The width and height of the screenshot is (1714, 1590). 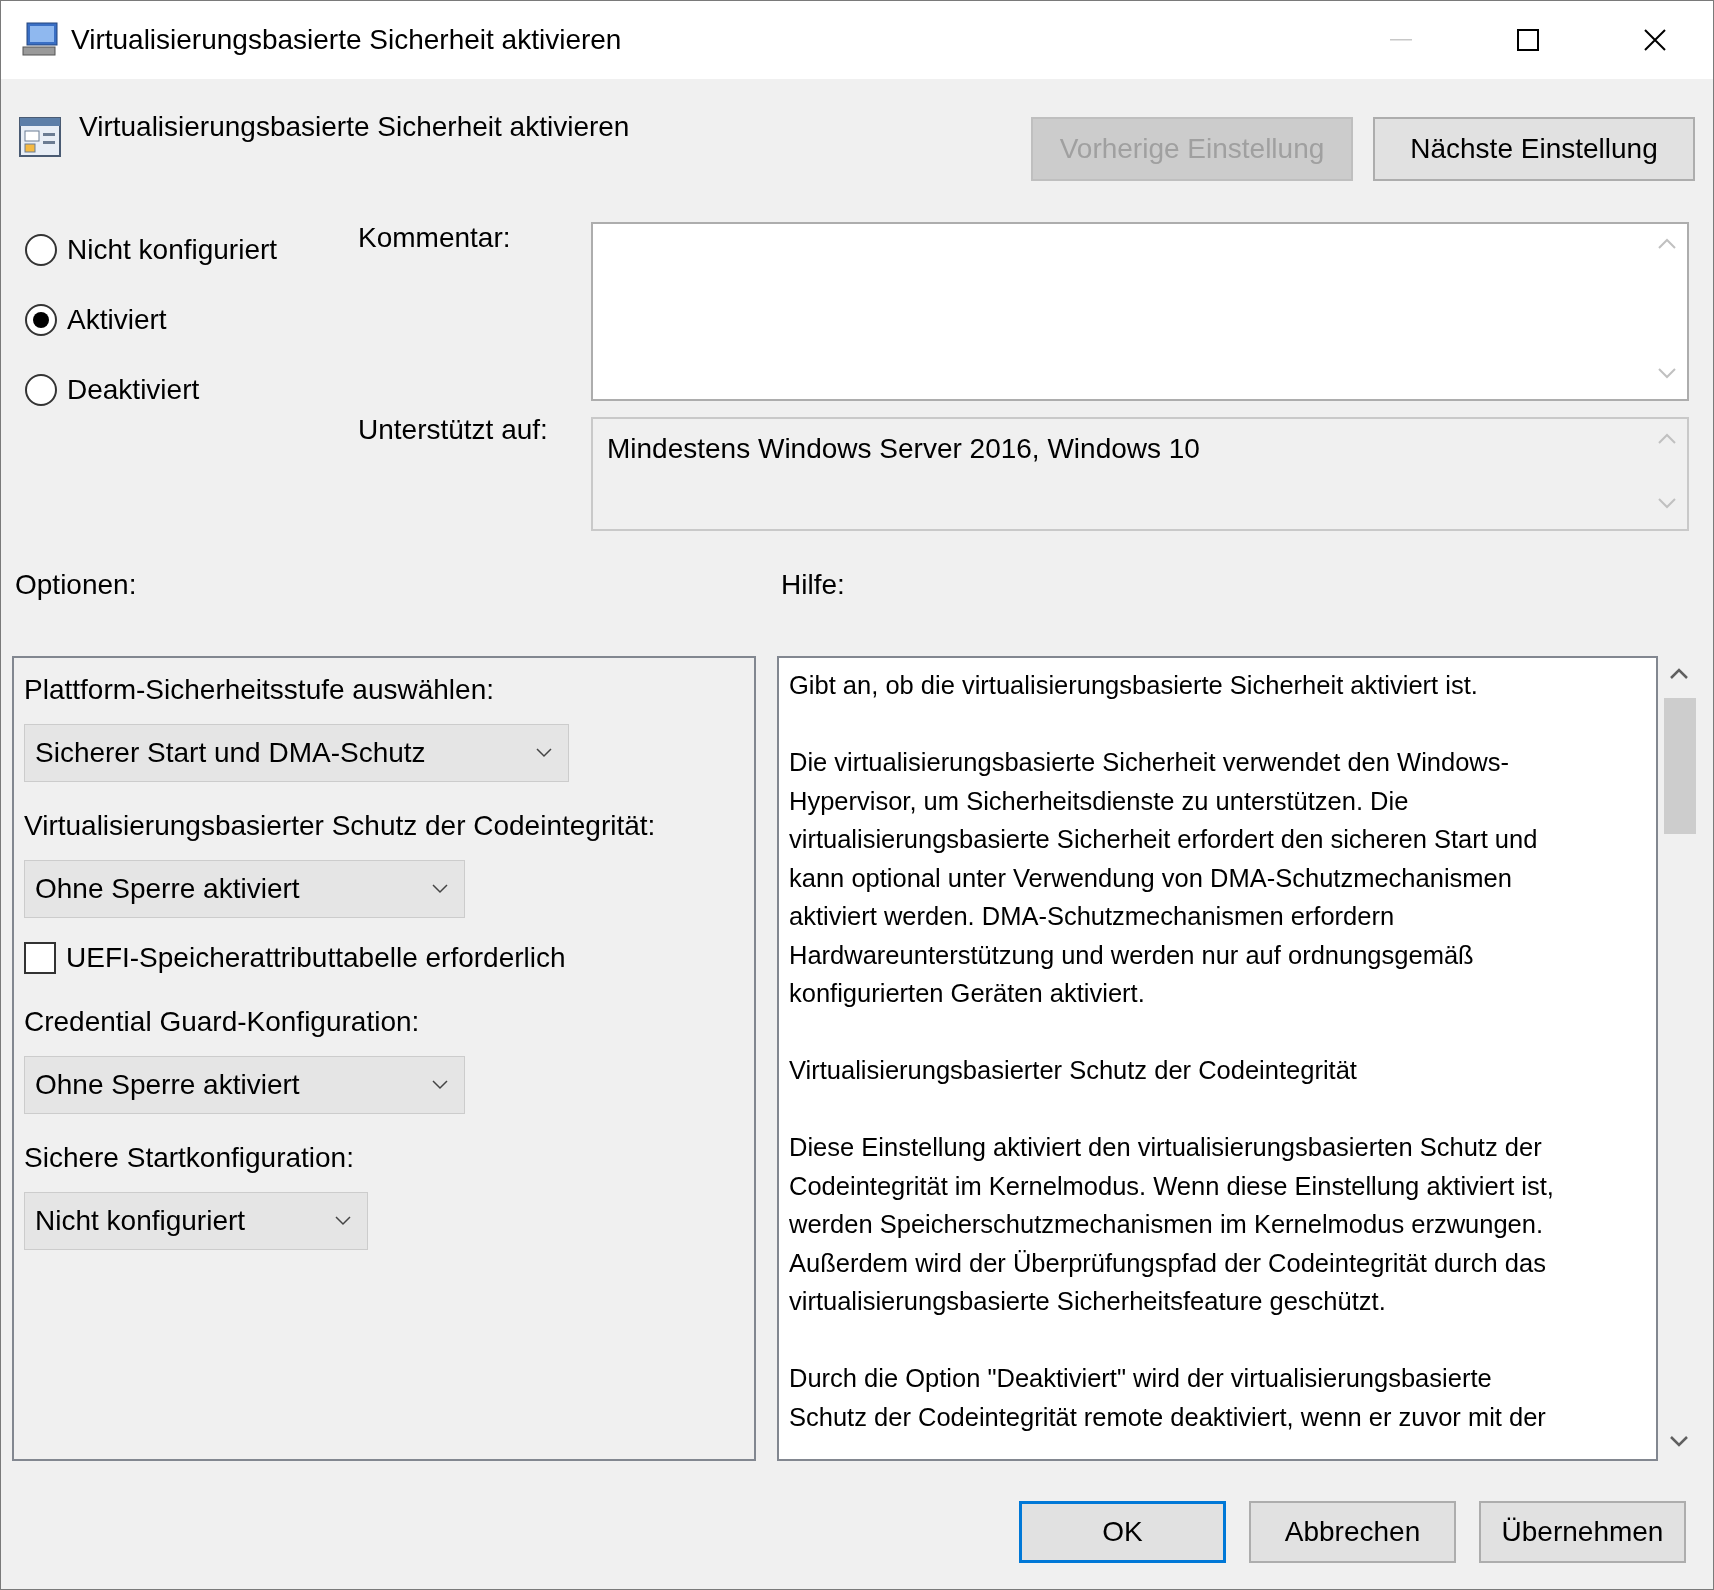 What do you see at coordinates (347, 40) in the screenshot?
I see `window-title: Virtualisierungsbasierte Sicherheit aktivieren` at bounding box center [347, 40].